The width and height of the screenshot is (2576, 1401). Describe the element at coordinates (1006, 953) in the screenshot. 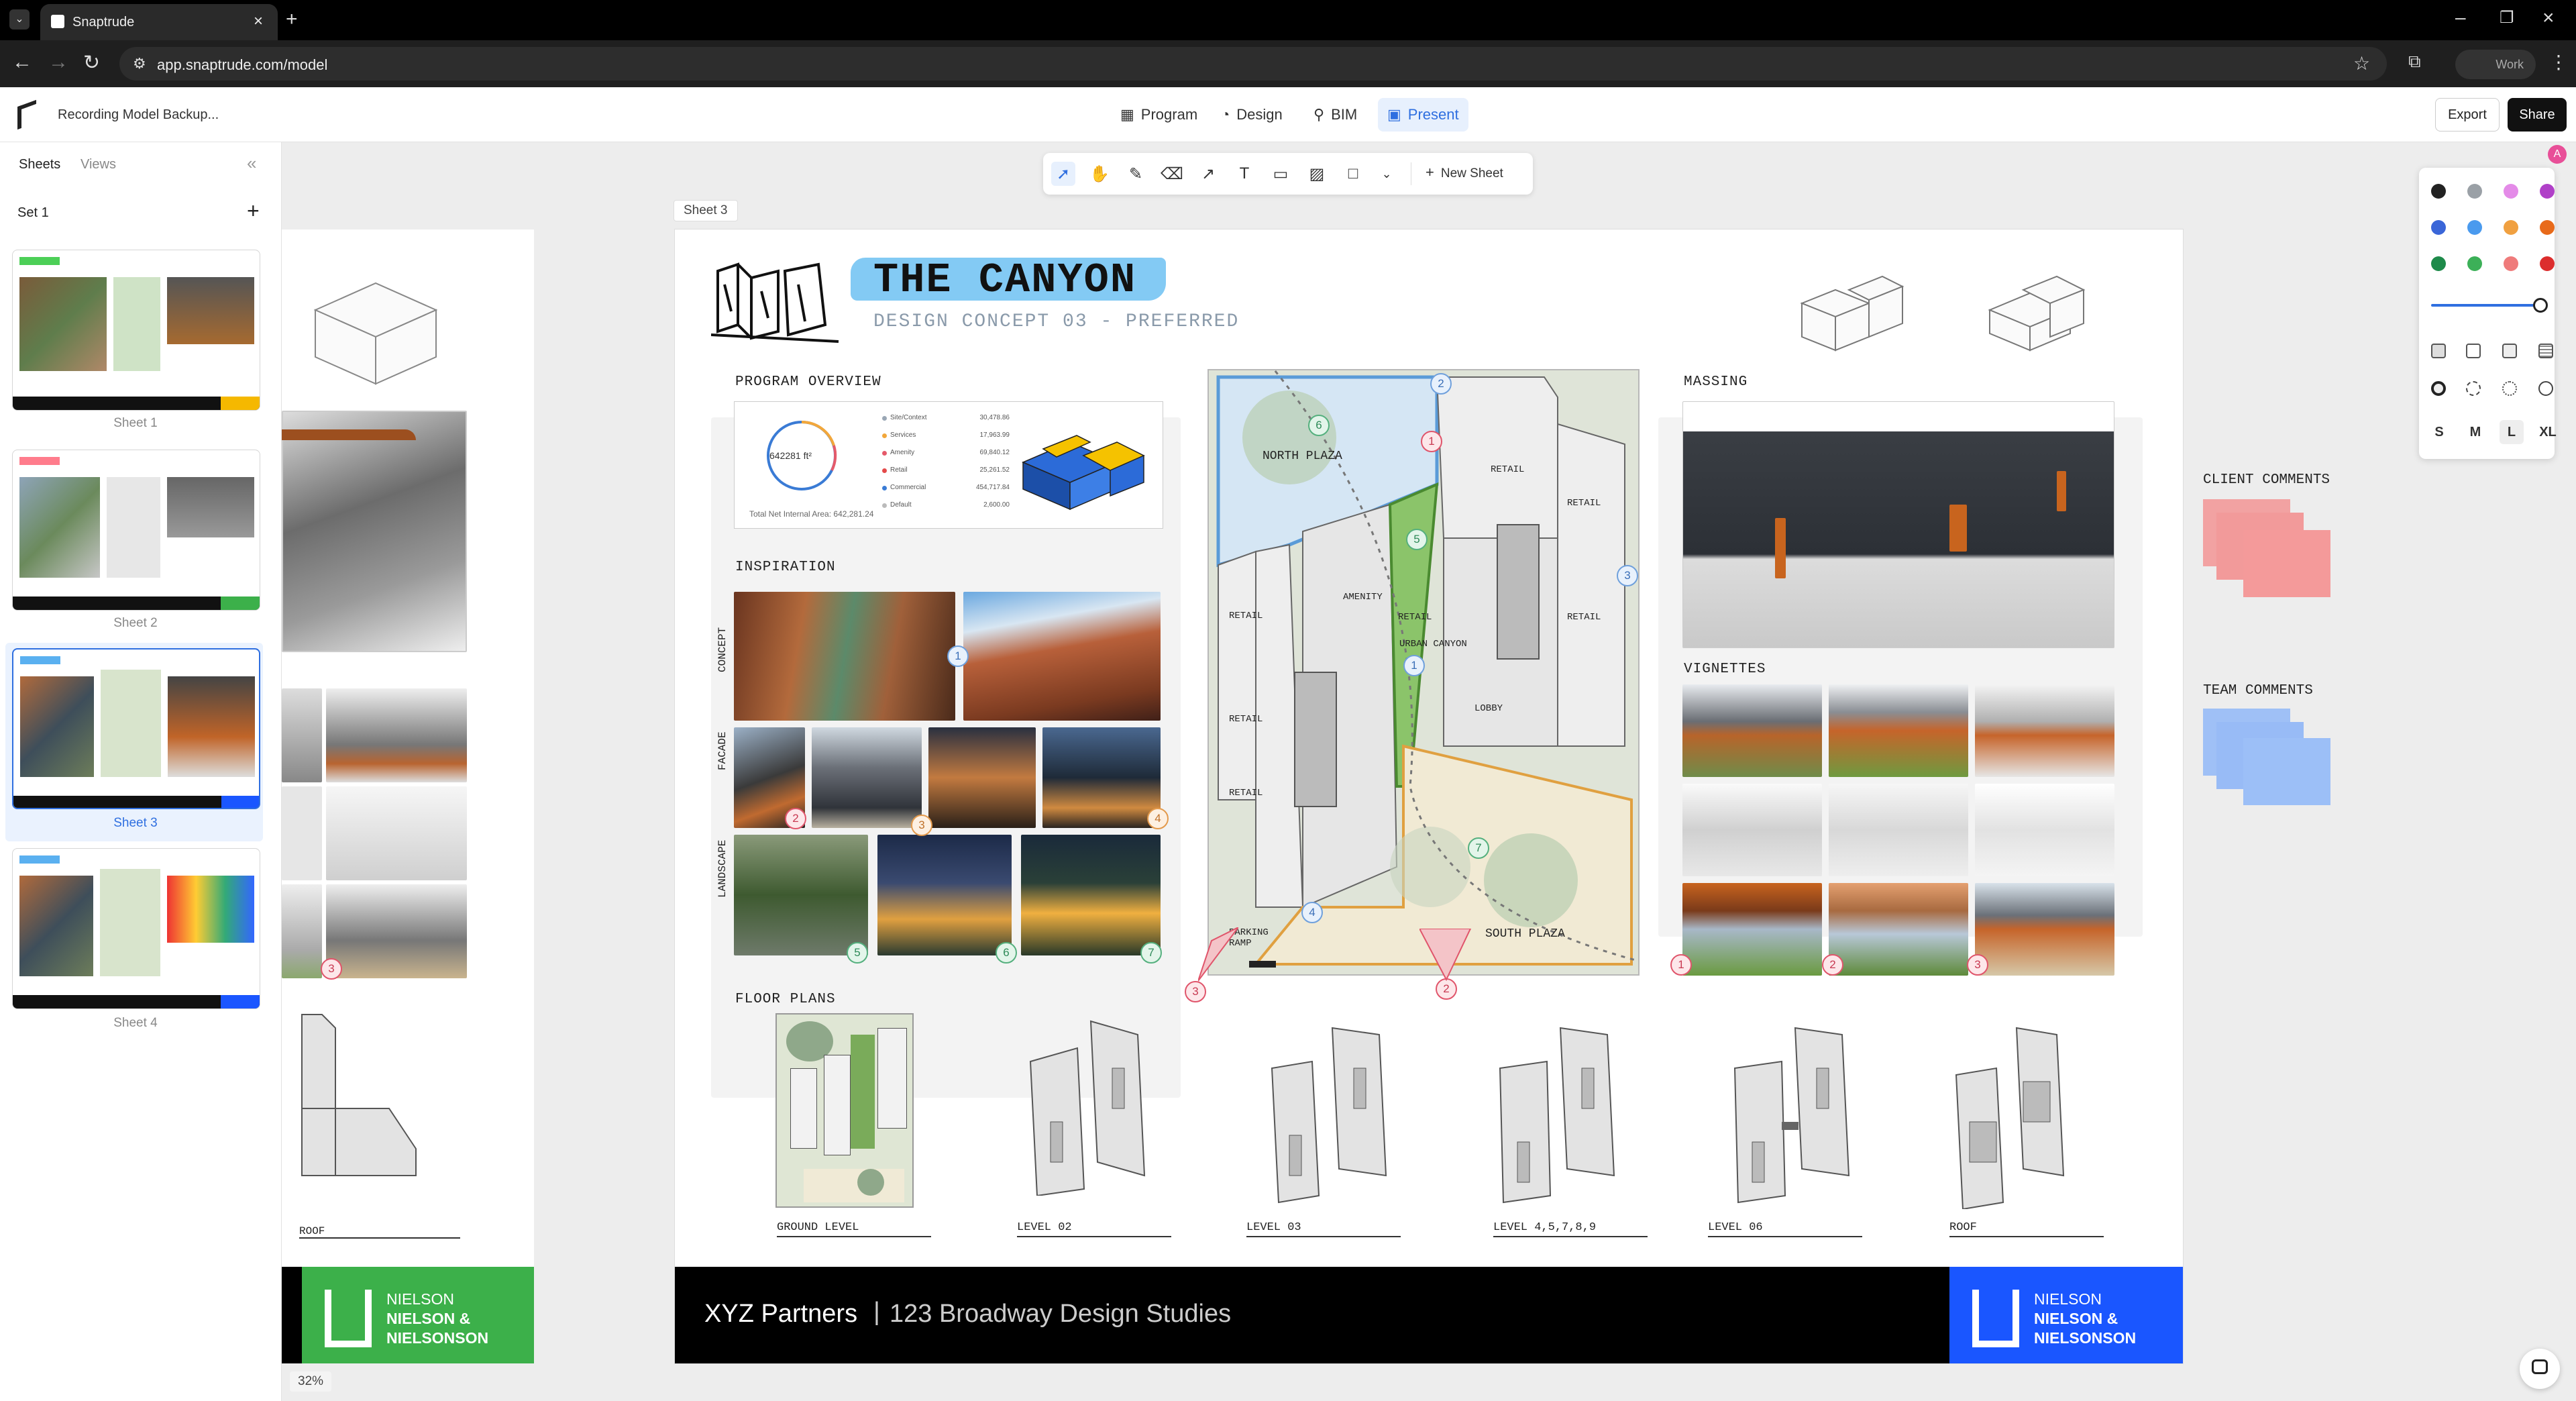

I see `comment-pin-6: 6` at that location.